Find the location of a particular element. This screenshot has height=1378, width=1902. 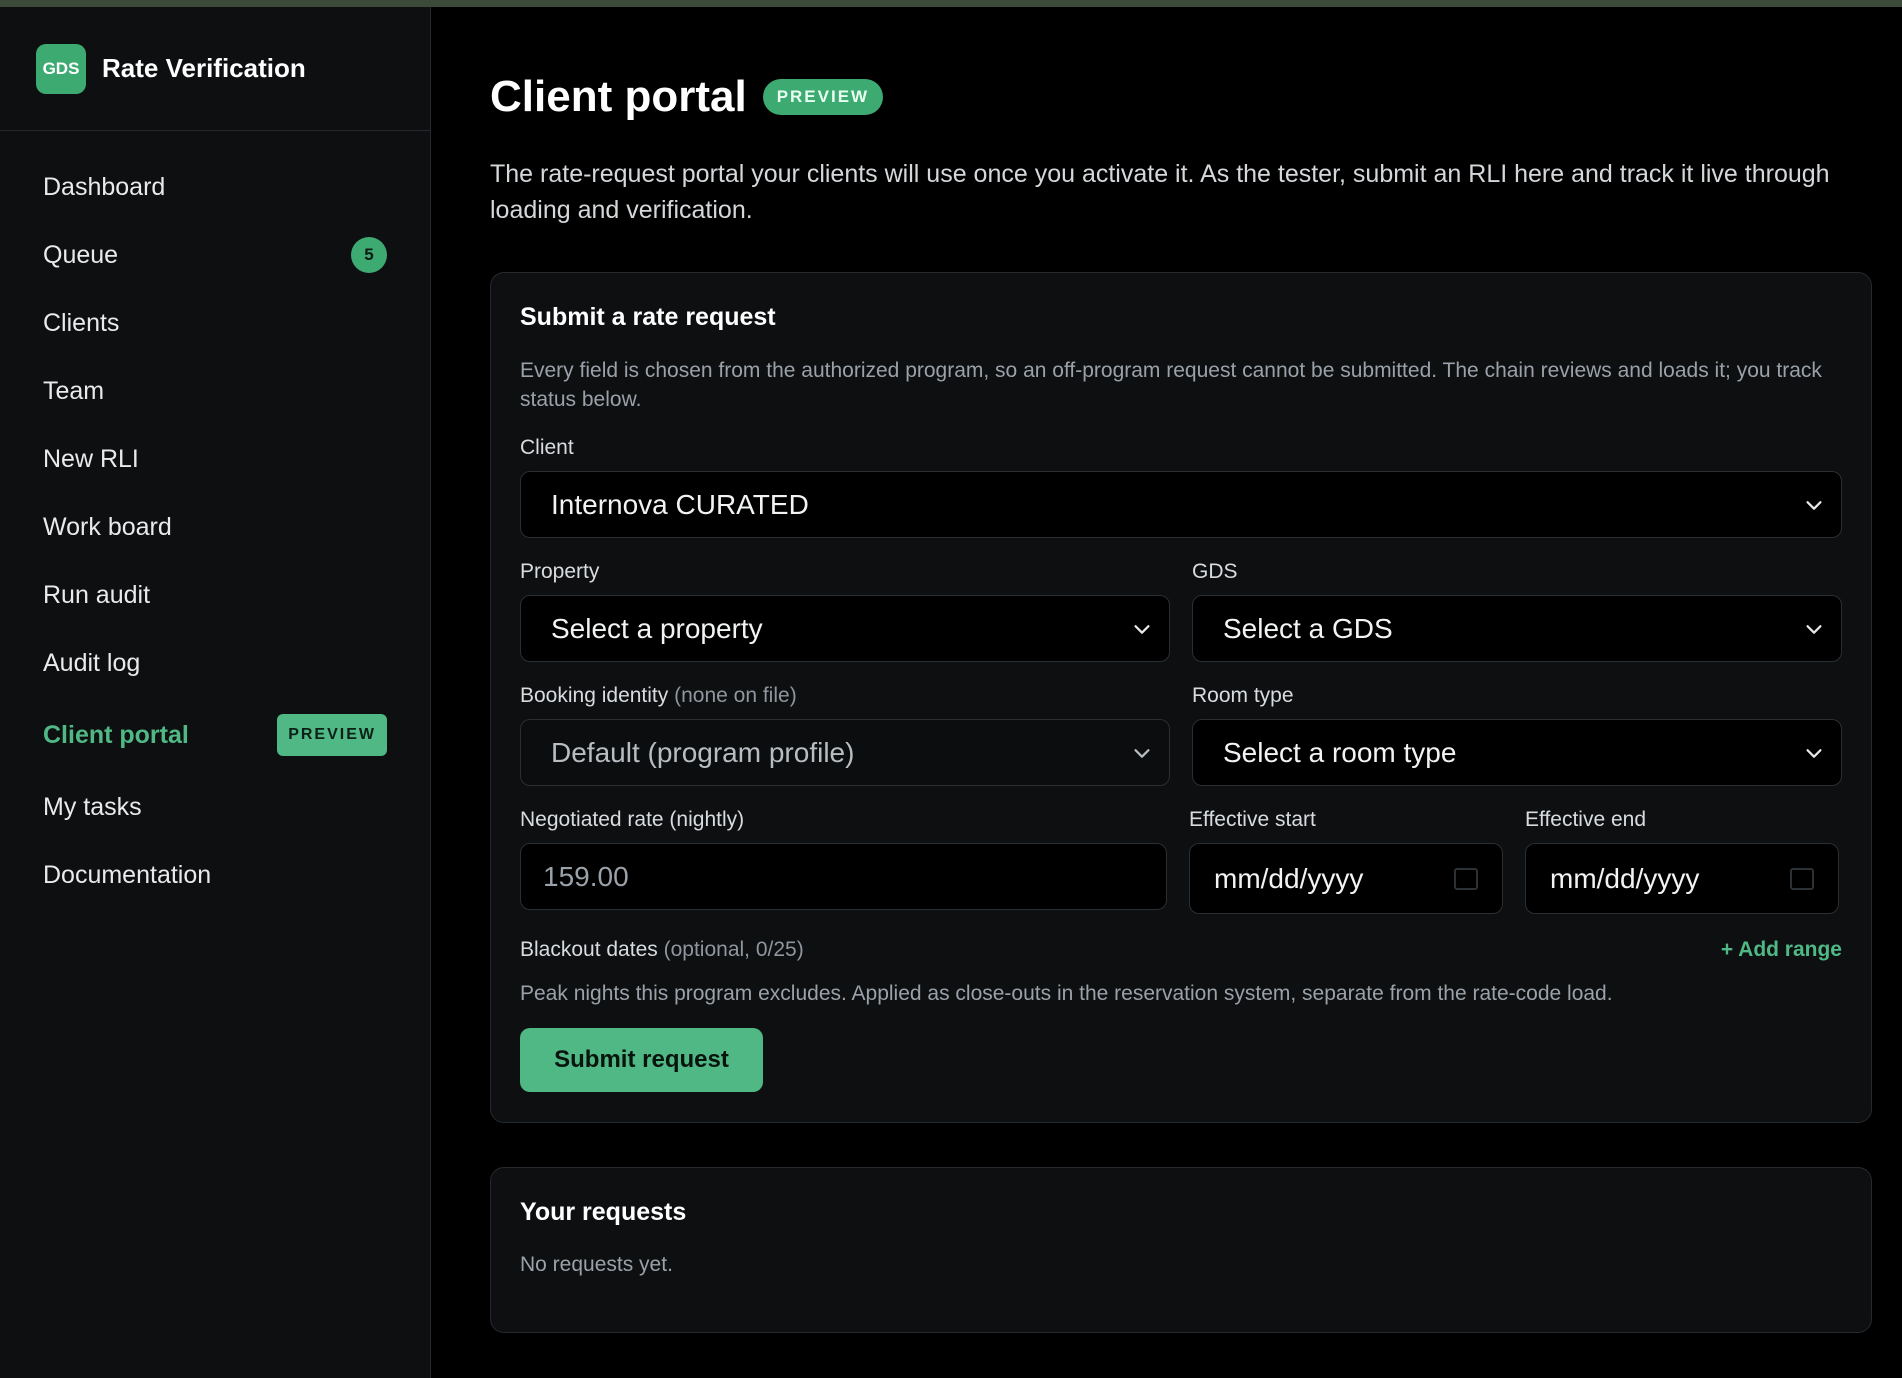

your-requests-card: Your requests No requests yet. is located at coordinates (1181, 1250).